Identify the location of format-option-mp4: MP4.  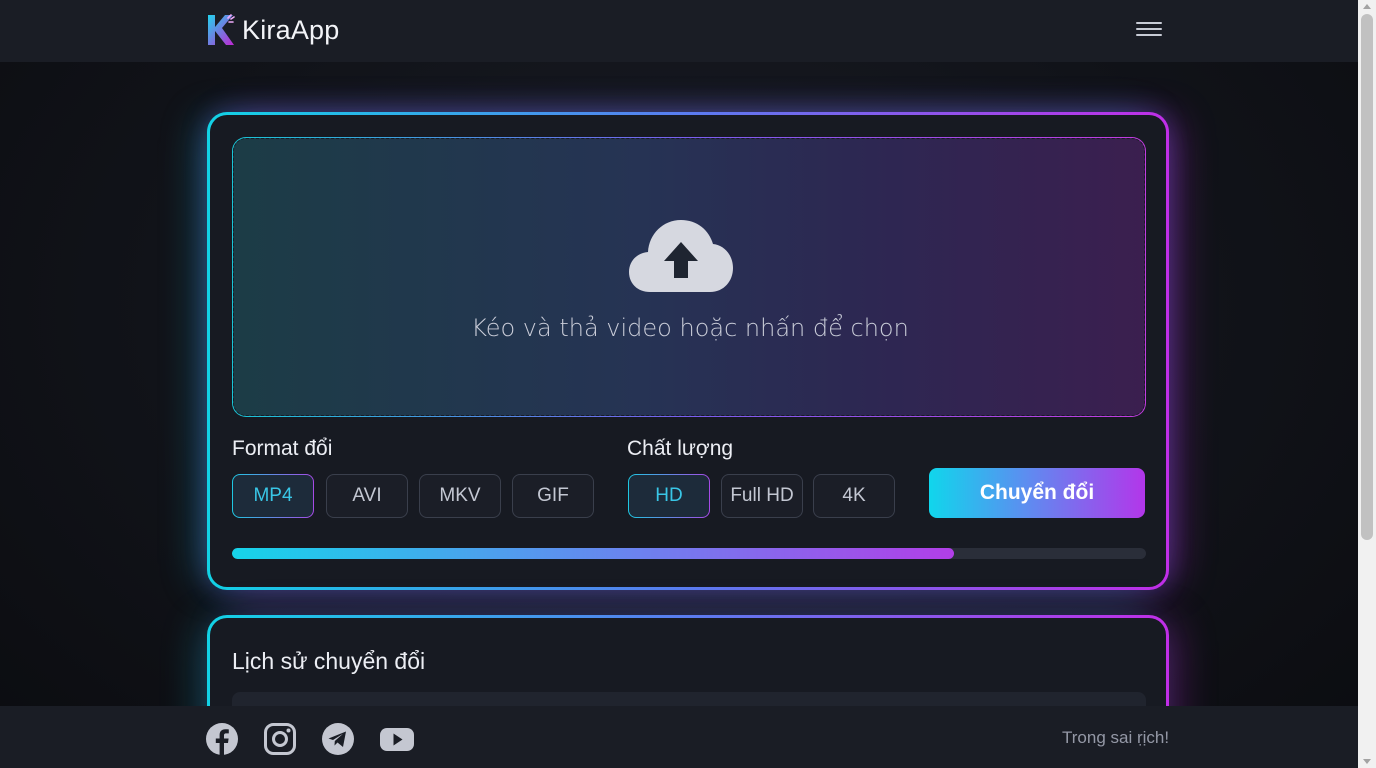
(273, 496).